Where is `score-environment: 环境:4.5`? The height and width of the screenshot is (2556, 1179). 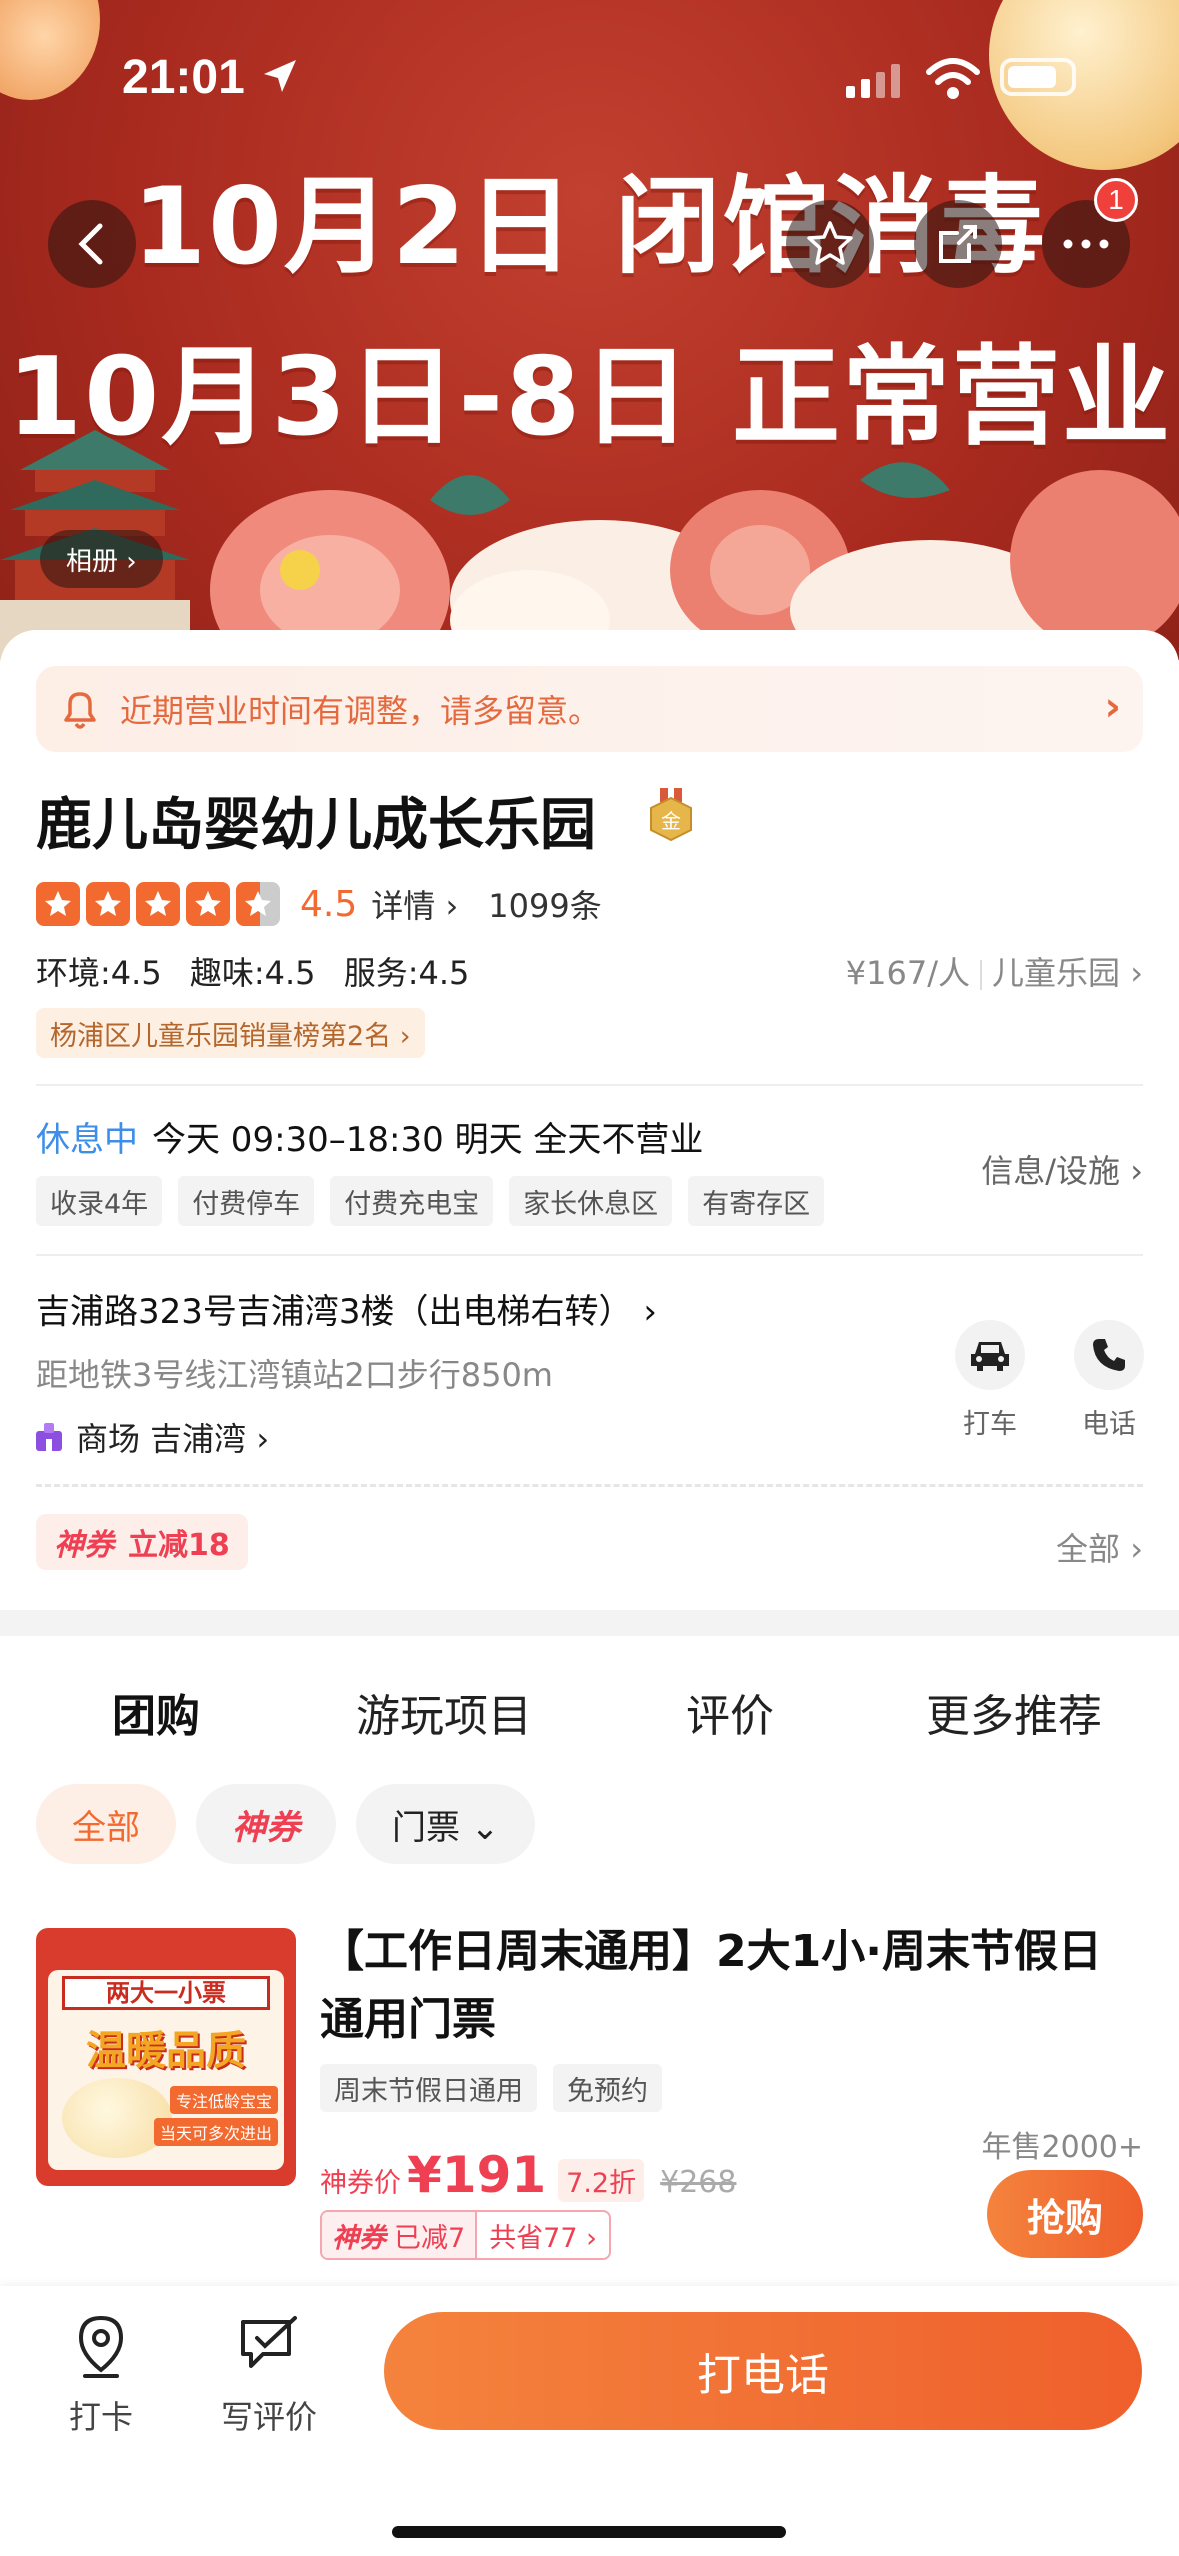
score-environment: 环境:4.5 is located at coordinates (99, 973).